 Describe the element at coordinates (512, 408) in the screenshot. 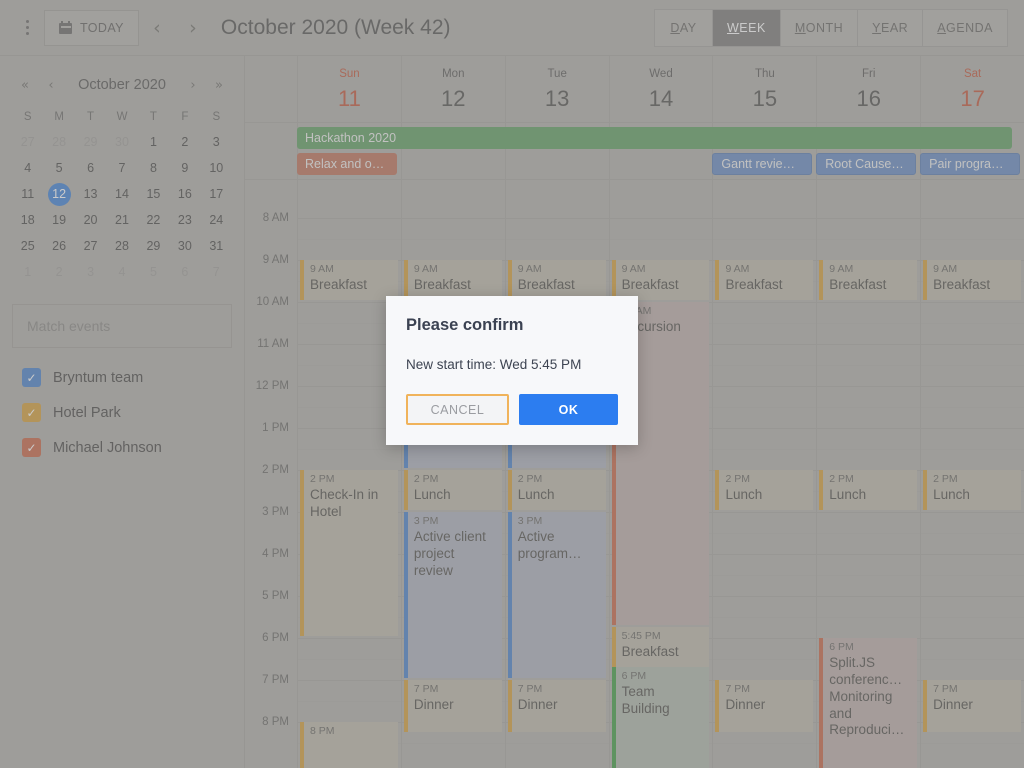

I see `dialog-actions: CANCEL OK` at that location.